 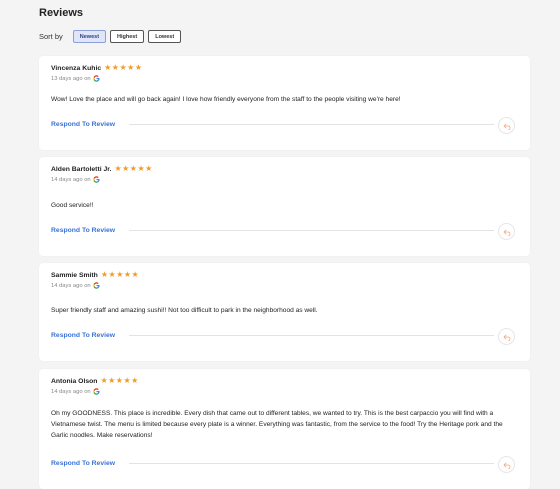 I want to click on reviewer-header: Antonia Olson ★ ★ ★ ★ ★, so click(x=94, y=381).